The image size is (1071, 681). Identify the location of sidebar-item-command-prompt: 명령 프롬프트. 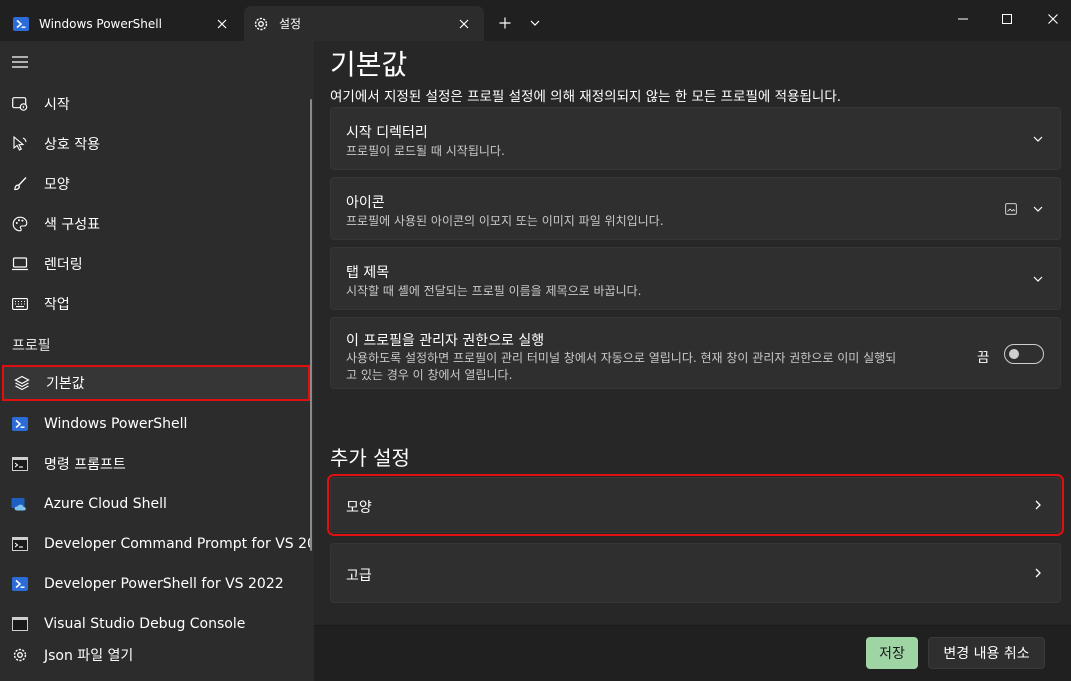
(155, 464).